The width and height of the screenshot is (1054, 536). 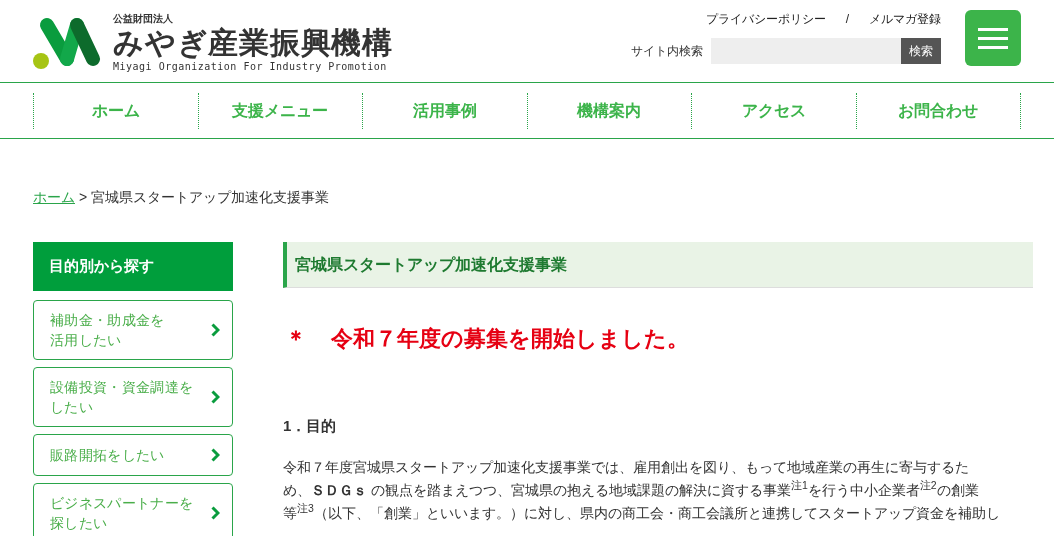 I want to click on nav-item: 機構案内, so click(x=608, y=110).